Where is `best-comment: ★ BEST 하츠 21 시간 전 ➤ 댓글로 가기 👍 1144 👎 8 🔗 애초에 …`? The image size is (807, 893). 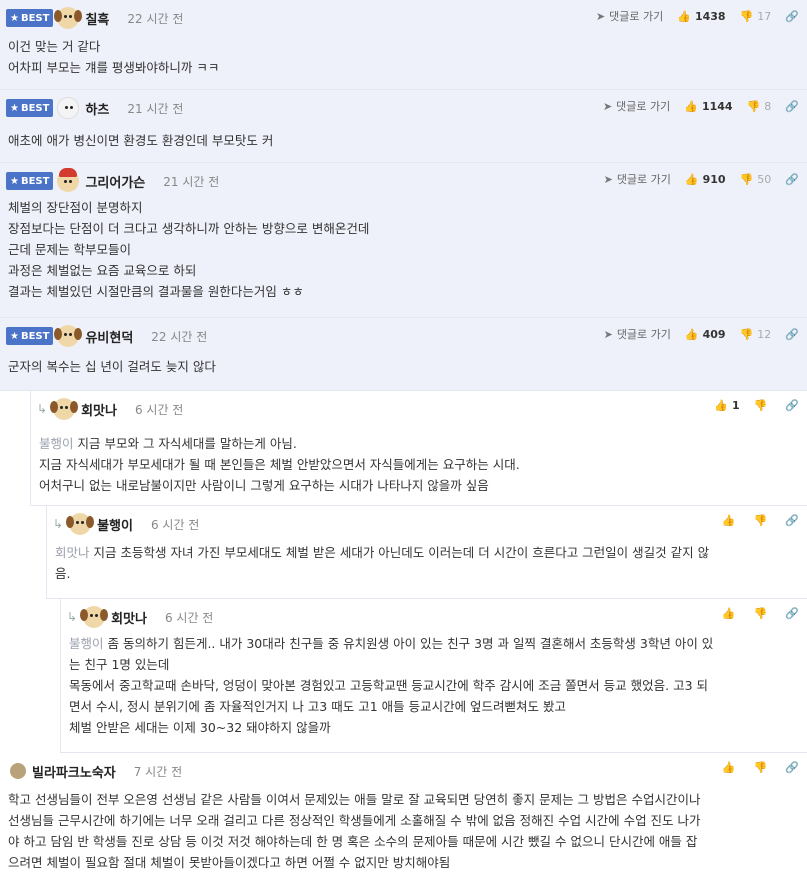
best-comment: ★ BEST 하츠 21 시간 전 ➤ 댓글로 가기 👍 1144 👎 8 🔗 애초에 … is located at coordinates (403, 126).